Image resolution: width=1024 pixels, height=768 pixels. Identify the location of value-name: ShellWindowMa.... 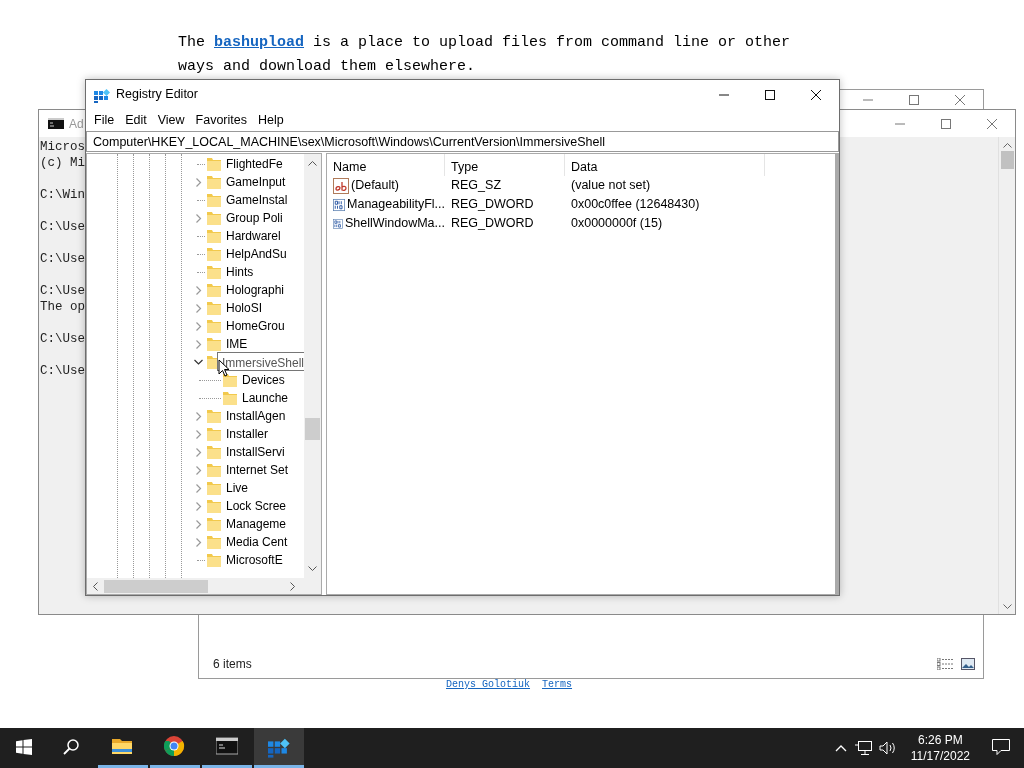
(394, 223).